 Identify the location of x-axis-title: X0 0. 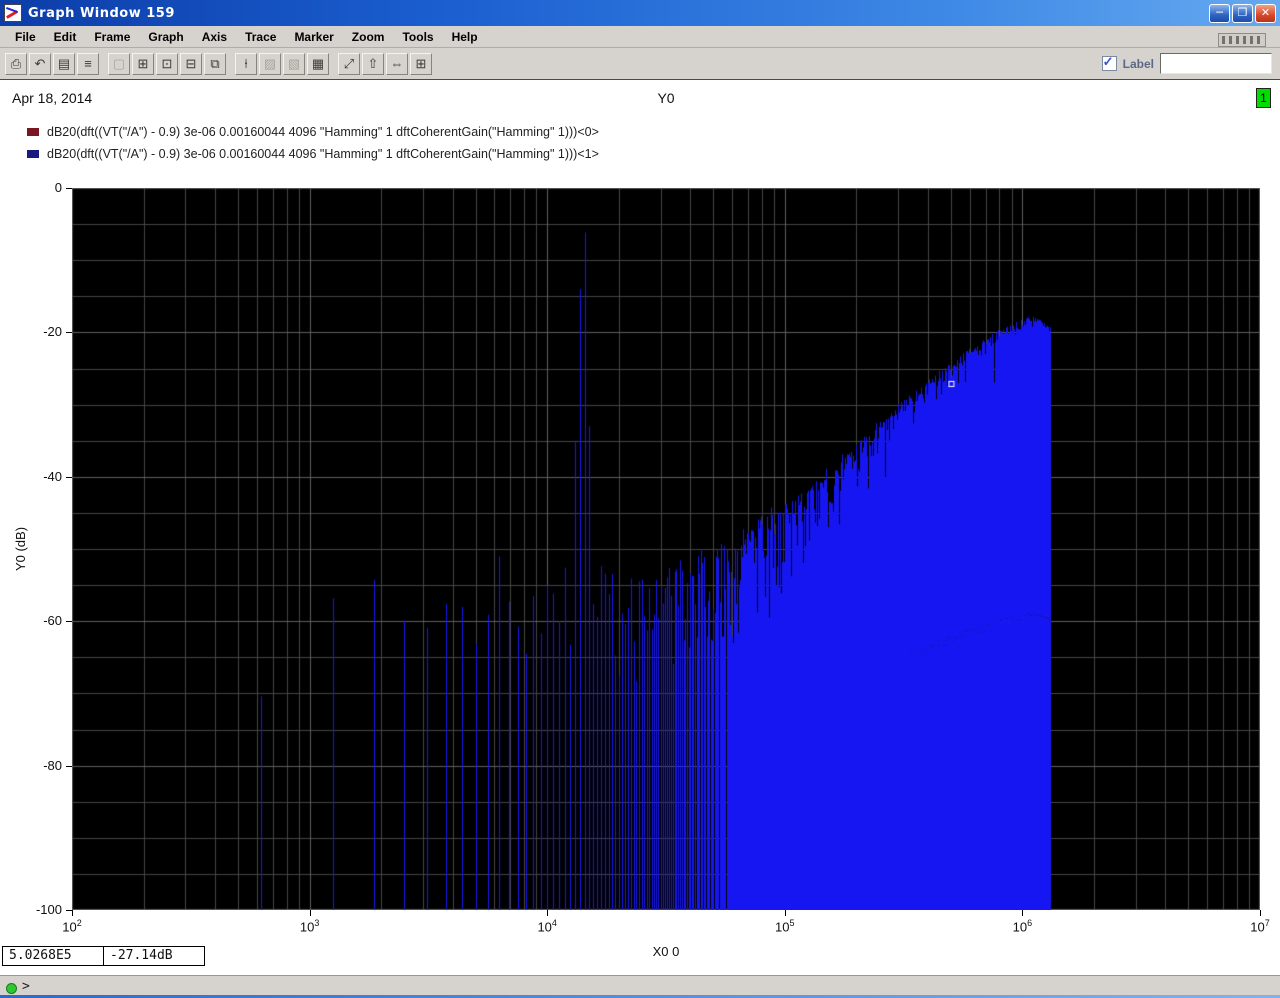
(666, 951).